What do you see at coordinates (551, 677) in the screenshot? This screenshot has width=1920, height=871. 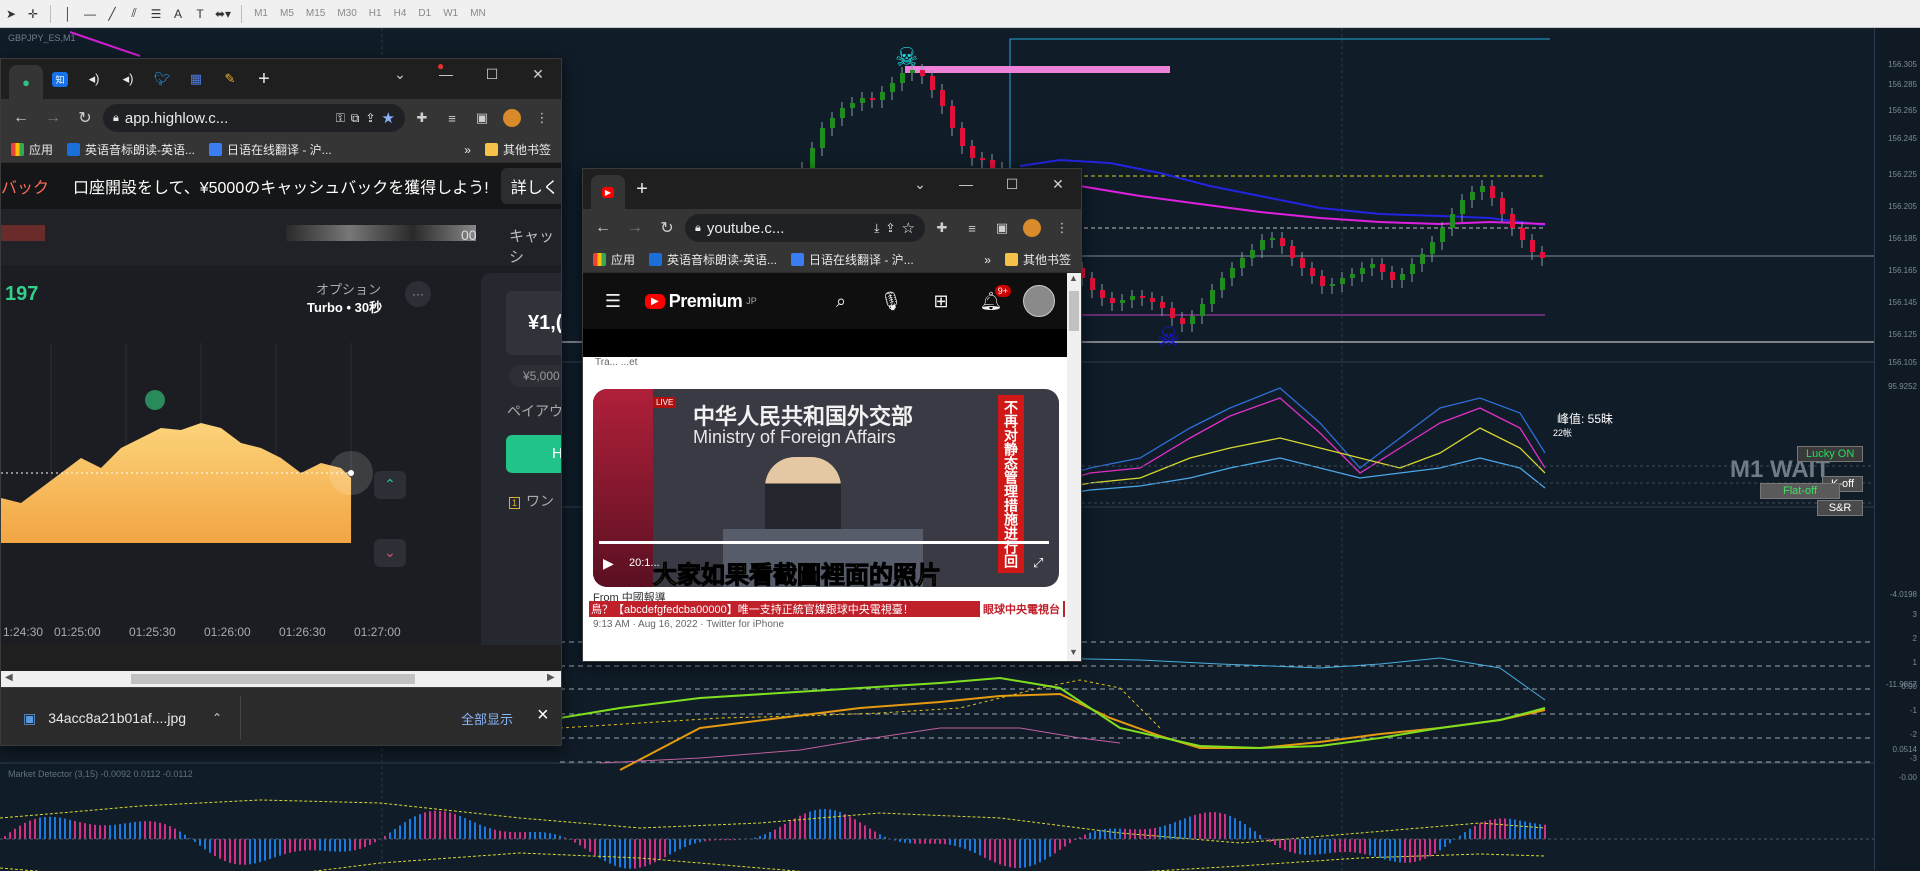 I see `scroll-right-button: ▶` at bounding box center [551, 677].